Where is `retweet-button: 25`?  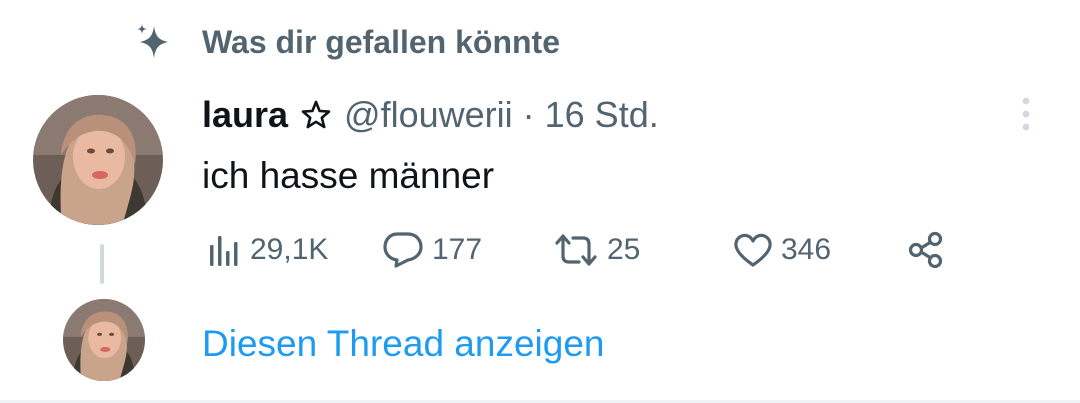
retweet-button: 25 is located at coordinates (596, 250).